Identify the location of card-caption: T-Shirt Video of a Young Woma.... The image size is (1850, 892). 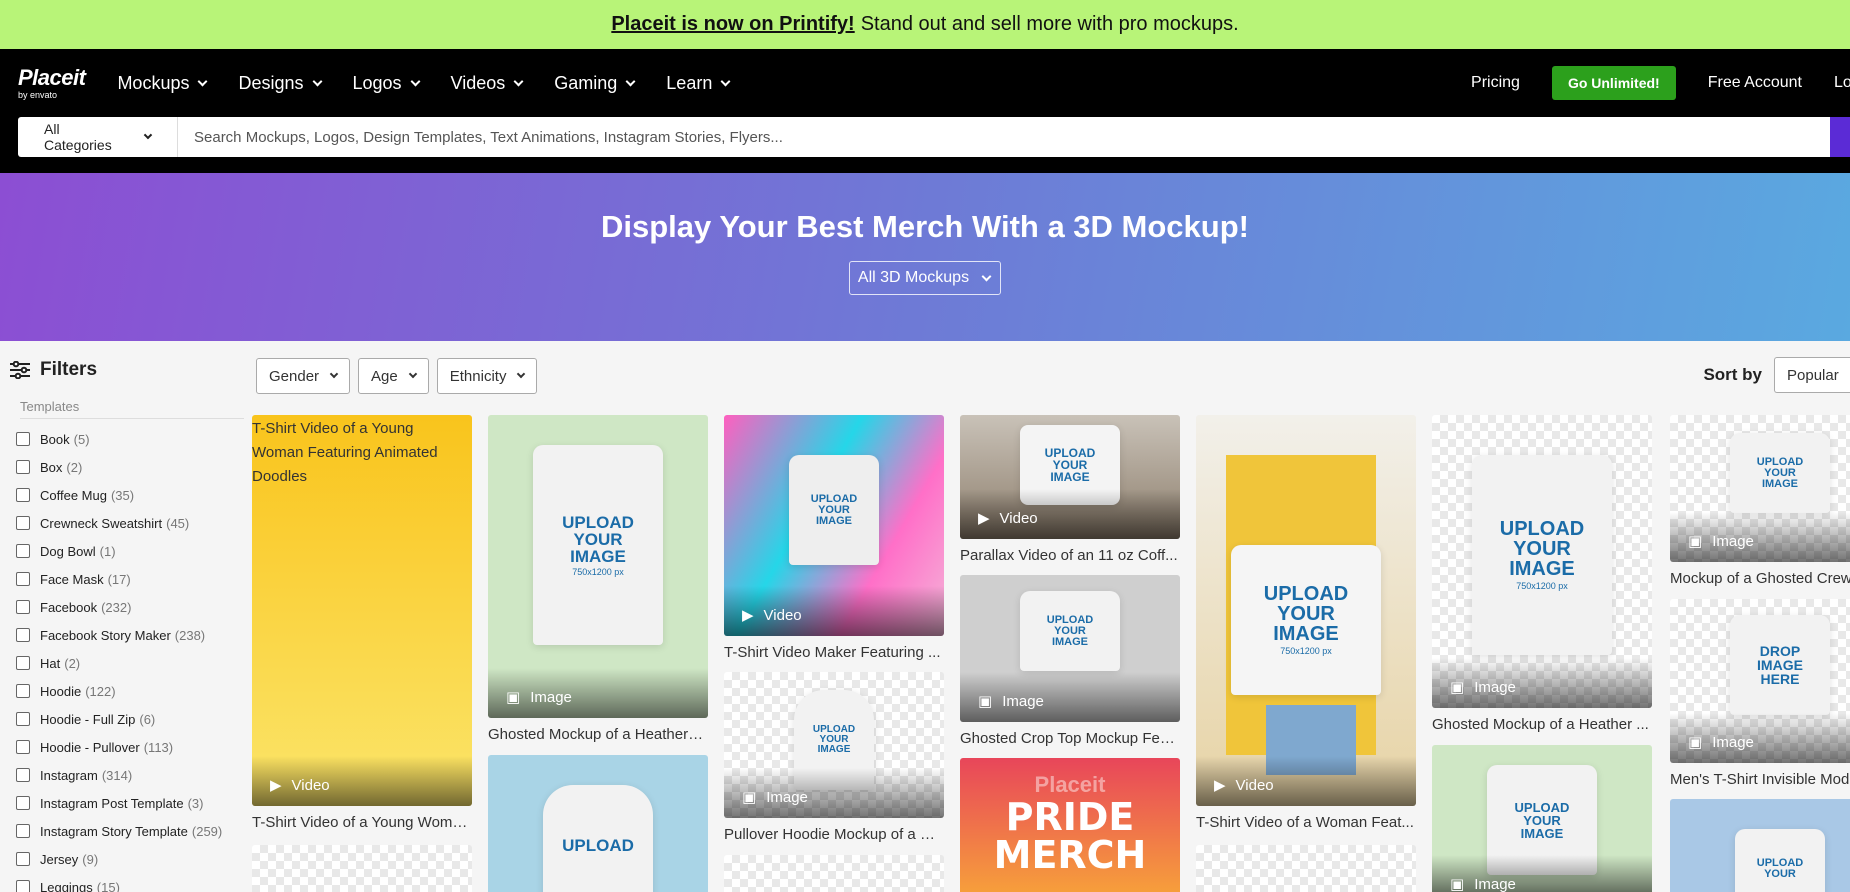
(362, 822).